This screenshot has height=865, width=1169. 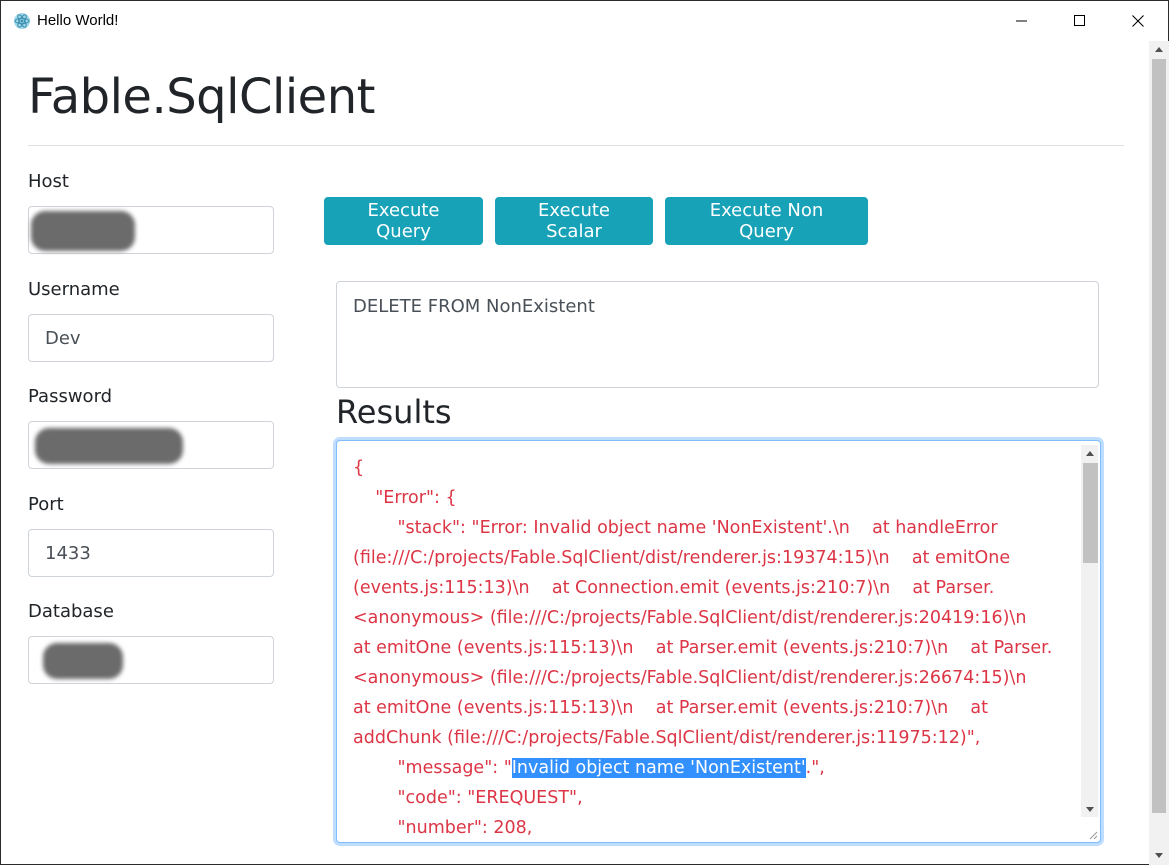 I want to click on minimize-icon, so click(x=1021, y=21).